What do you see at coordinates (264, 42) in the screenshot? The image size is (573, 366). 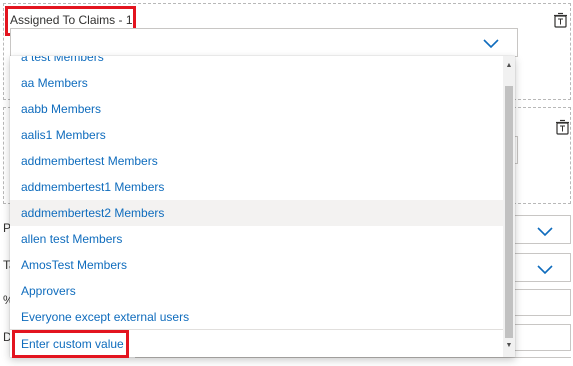 I see `claims-dropdown` at bounding box center [264, 42].